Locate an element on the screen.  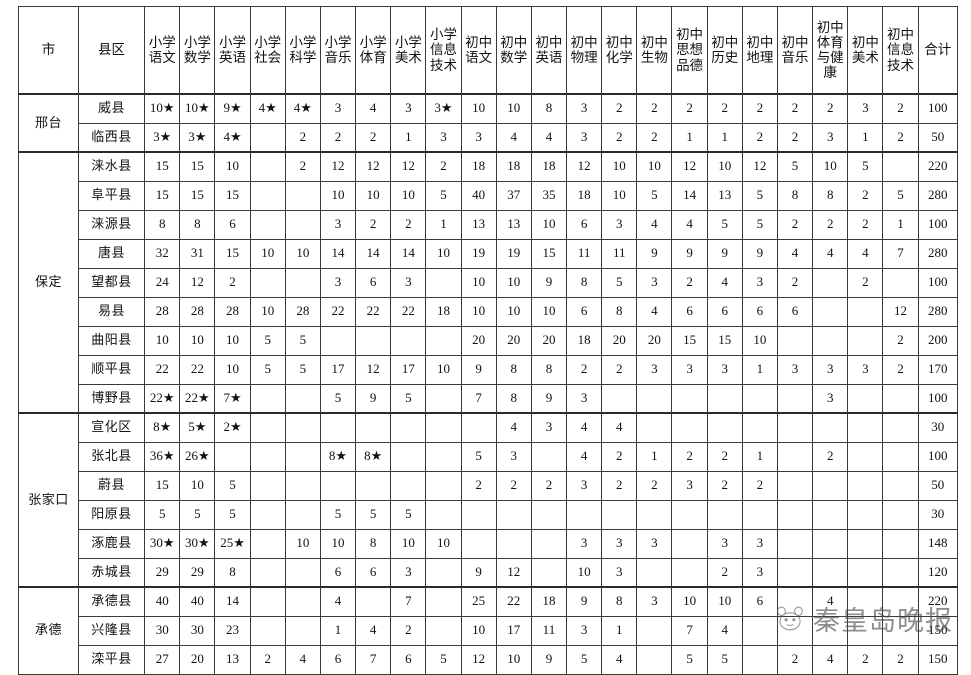
cell-total: 50 is located at coordinates (938, 137).